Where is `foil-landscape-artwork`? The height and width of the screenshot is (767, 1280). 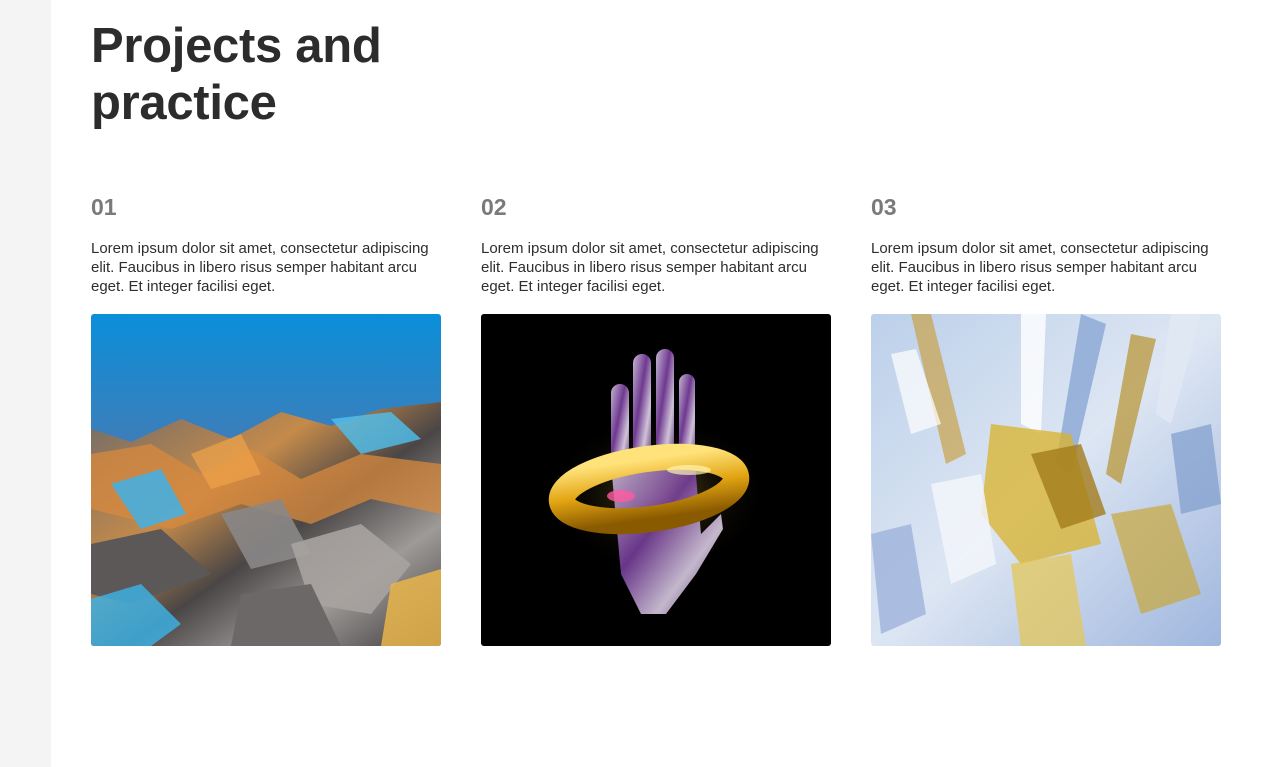 foil-landscape-artwork is located at coordinates (266, 480).